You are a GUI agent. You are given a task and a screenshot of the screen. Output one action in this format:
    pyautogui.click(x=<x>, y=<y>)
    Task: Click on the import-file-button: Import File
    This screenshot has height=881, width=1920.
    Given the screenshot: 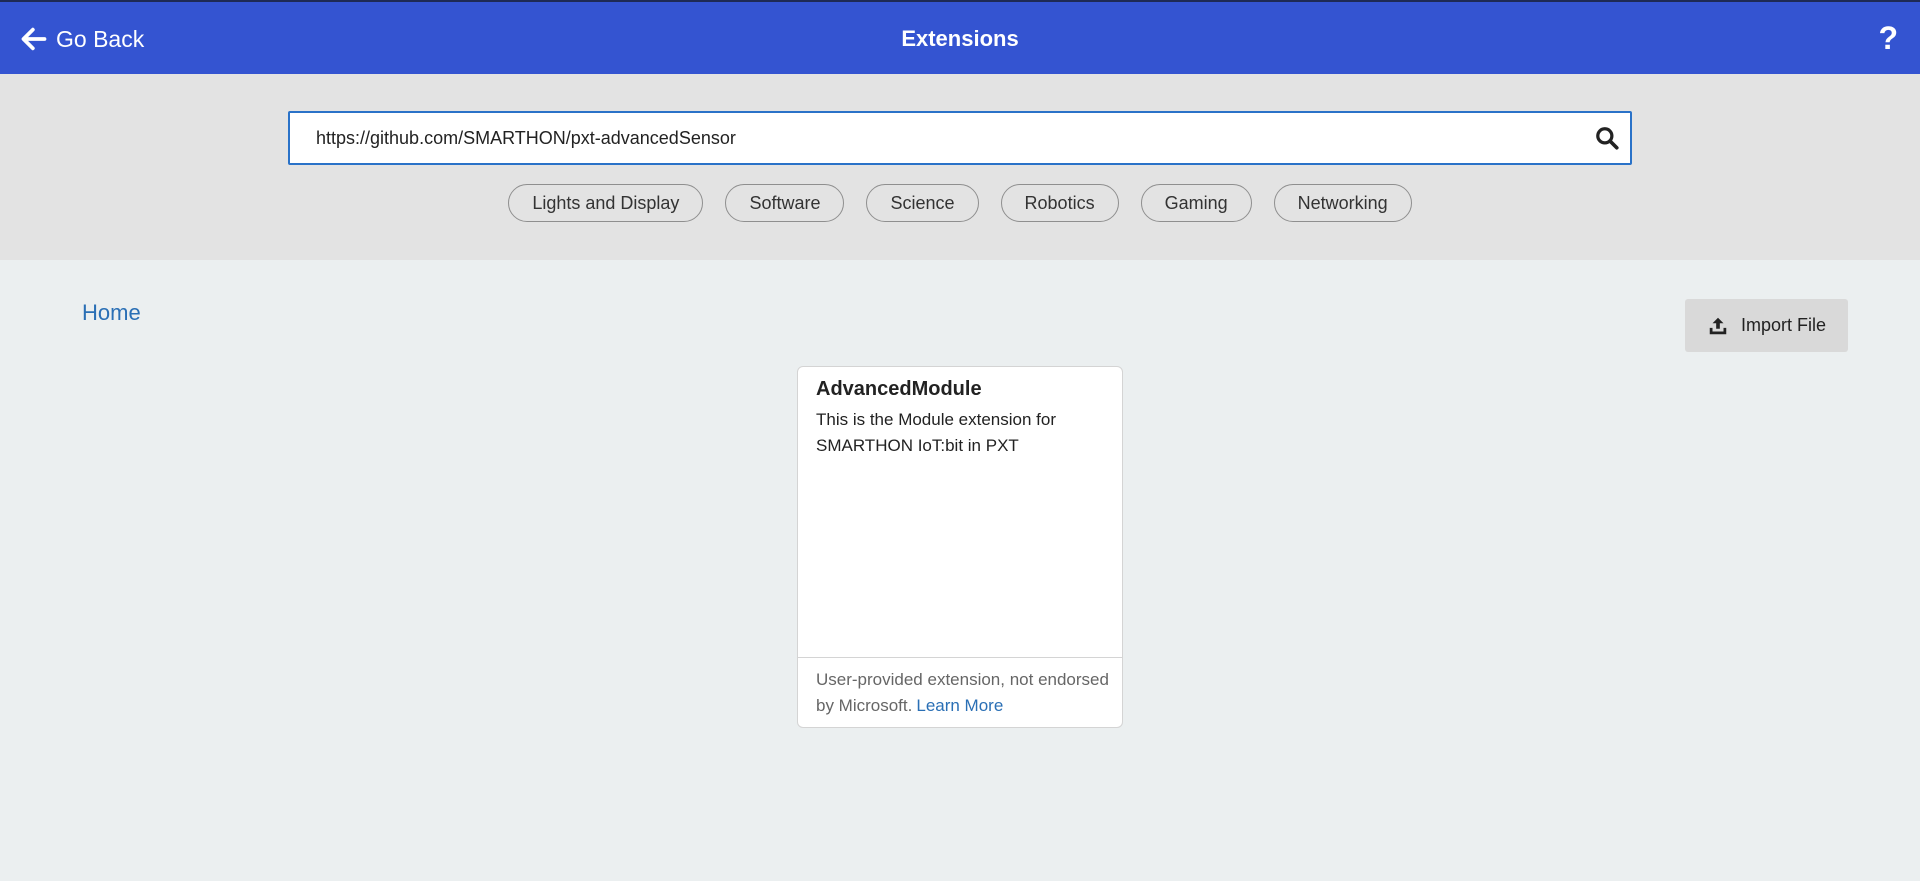 What is the action you would take?
    pyautogui.click(x=1766, y=325)
    